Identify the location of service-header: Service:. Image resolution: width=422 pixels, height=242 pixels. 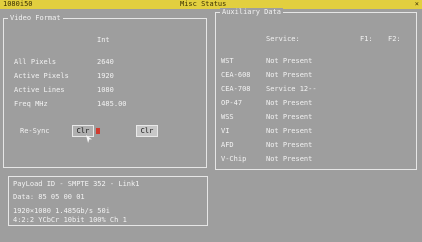
(283, 39).